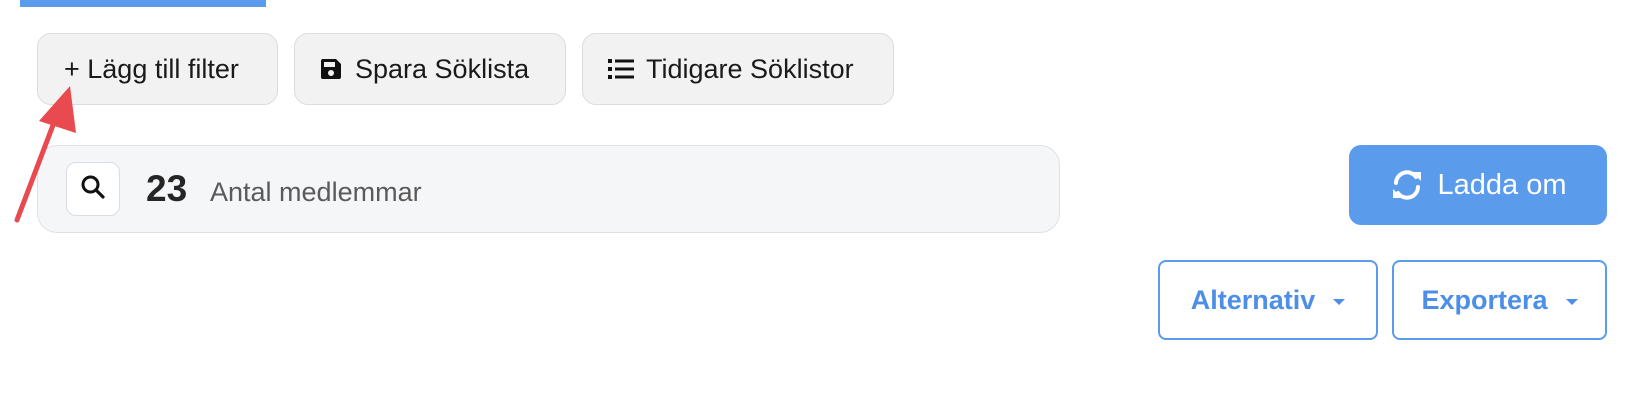 This screenshot has width=1630, height=408. I want to click on reload-button: Ladda om, so click(1478, 185).